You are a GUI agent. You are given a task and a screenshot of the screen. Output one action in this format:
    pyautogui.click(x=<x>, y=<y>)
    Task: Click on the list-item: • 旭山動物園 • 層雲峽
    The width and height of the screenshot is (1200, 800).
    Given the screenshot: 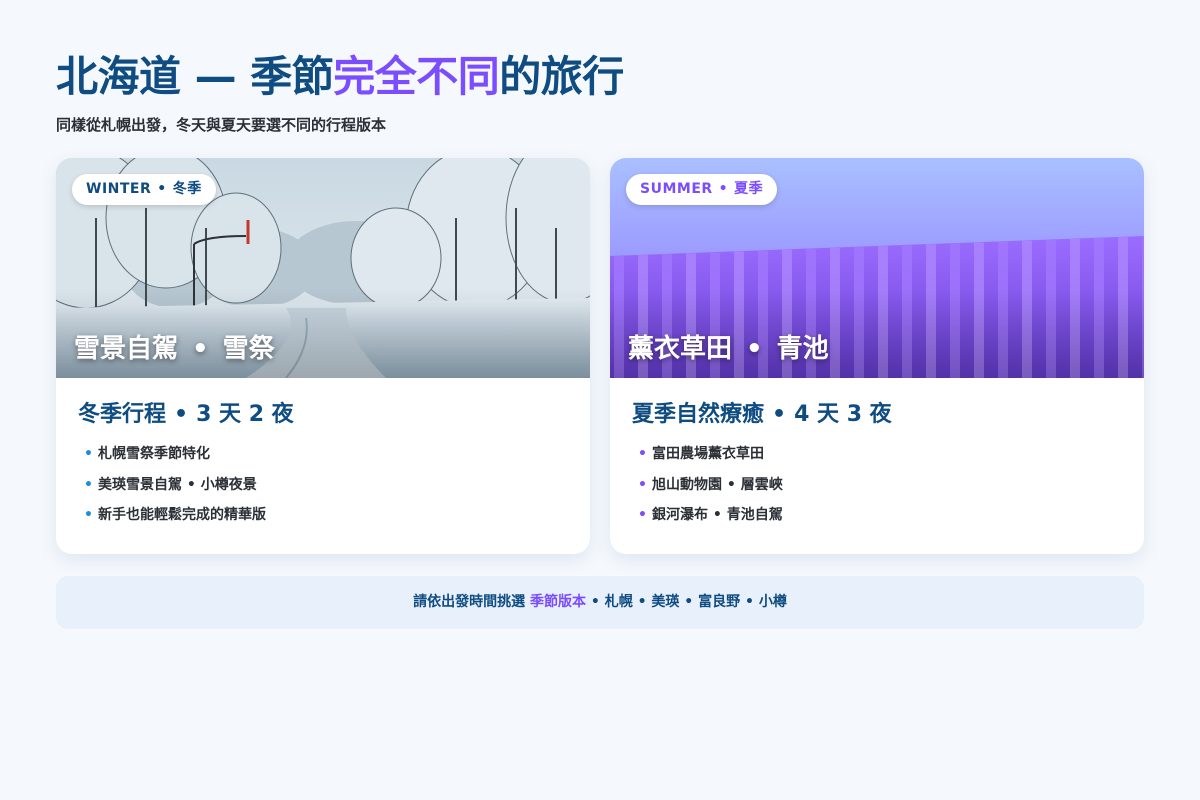 What is the action you would take?
    pyautogui.click(x=710, y=485)
    